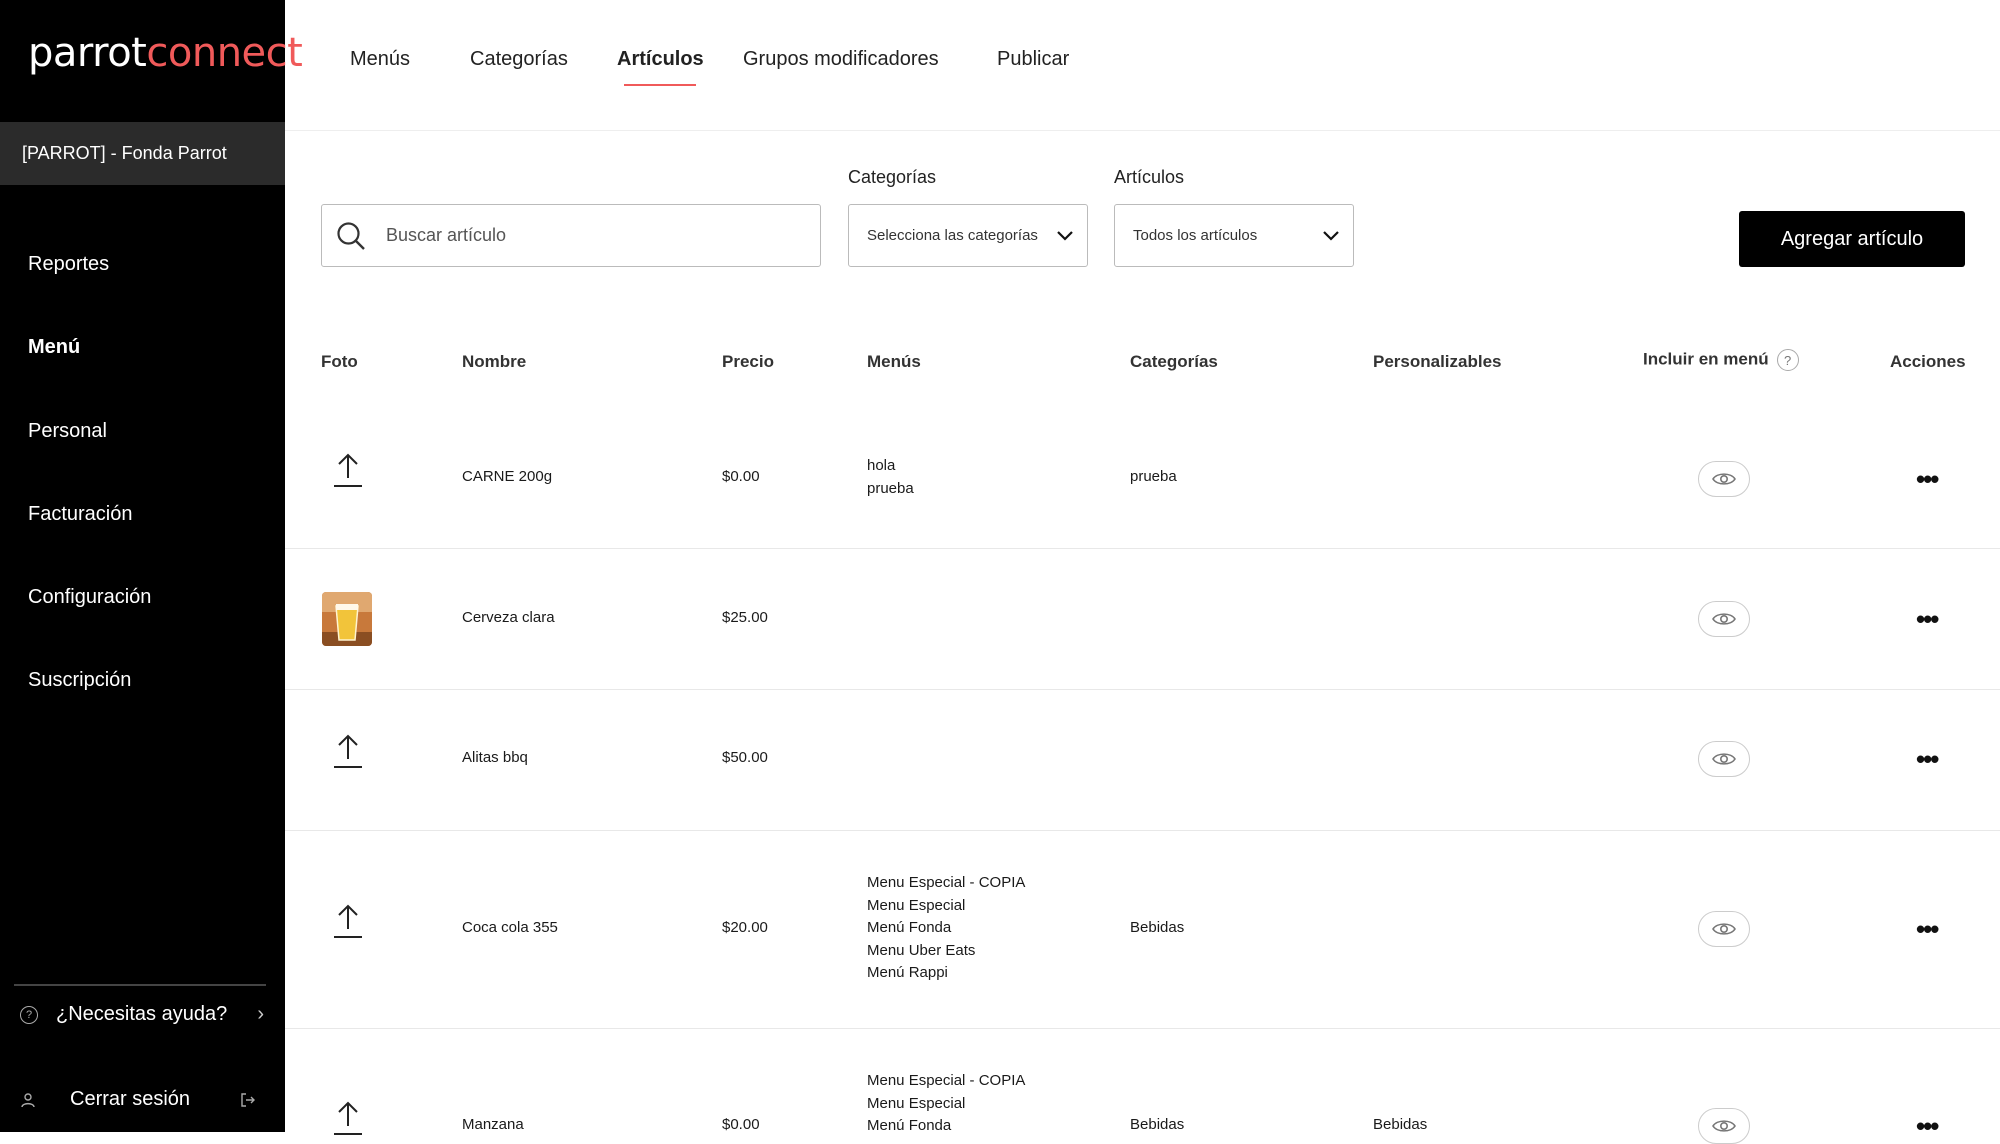 This screenshot has height=1144, width=2000. I want to click on row-price: $50.00, so click(745, 757).